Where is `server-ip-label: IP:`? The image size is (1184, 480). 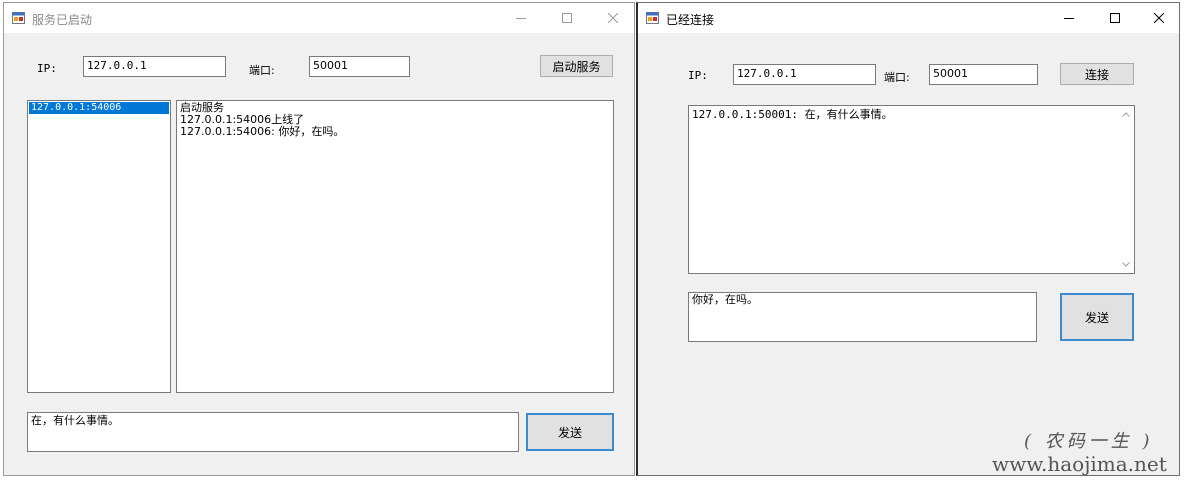 server-ip-label: IP: is located at coordinates (47, 68).